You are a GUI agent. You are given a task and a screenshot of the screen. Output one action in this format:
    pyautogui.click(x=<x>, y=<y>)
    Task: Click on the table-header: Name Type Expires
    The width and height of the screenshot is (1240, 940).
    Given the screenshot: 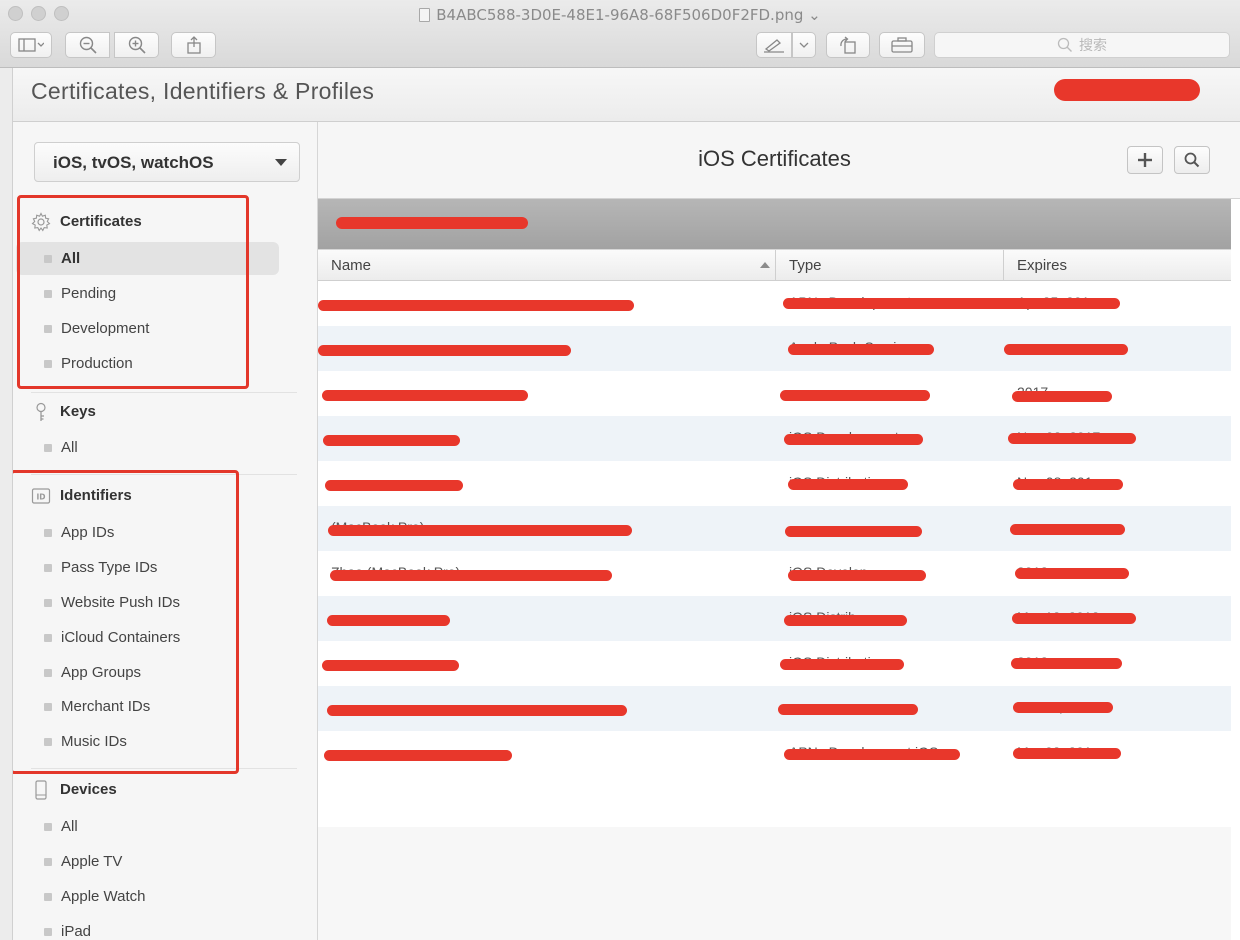 What is the action you would take?
    pyautogui.click(x=774, y=265)
    